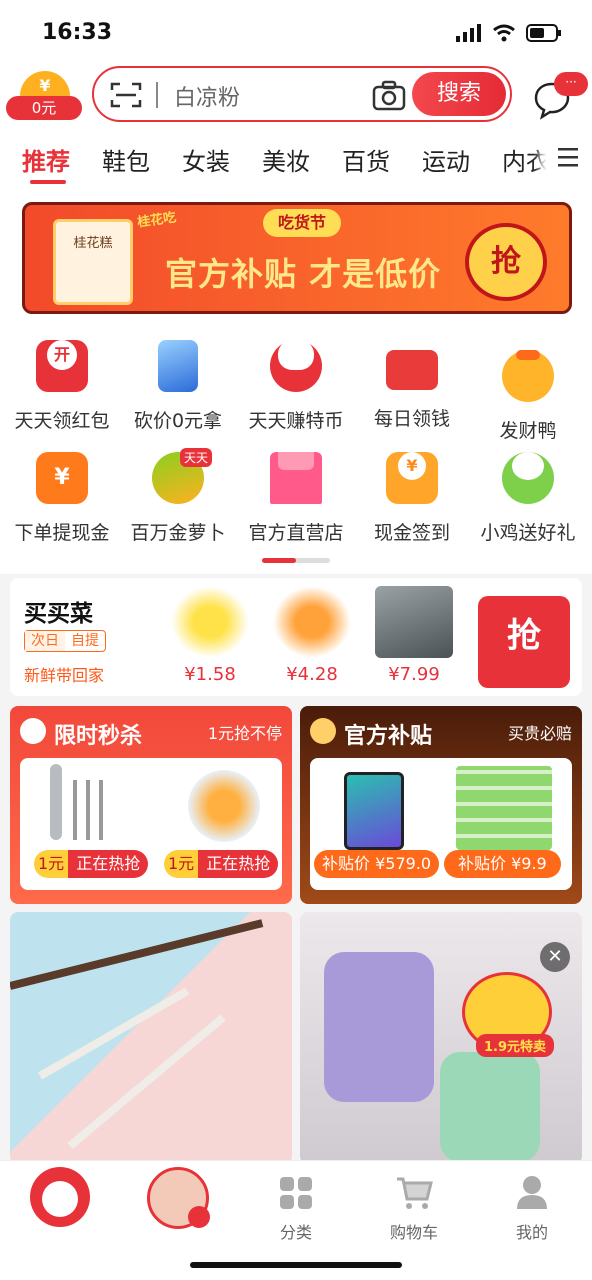 This screenshot has height=1280, width=592. I want to click on yen-coin-icon, so click(323, 731).